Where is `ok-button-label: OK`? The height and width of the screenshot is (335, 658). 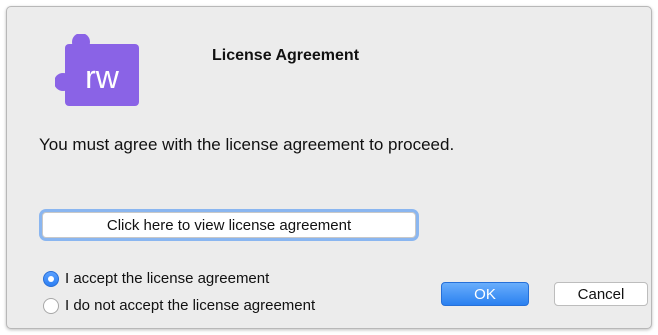
ok-button-label: OK is located at coordinates (485, 294).